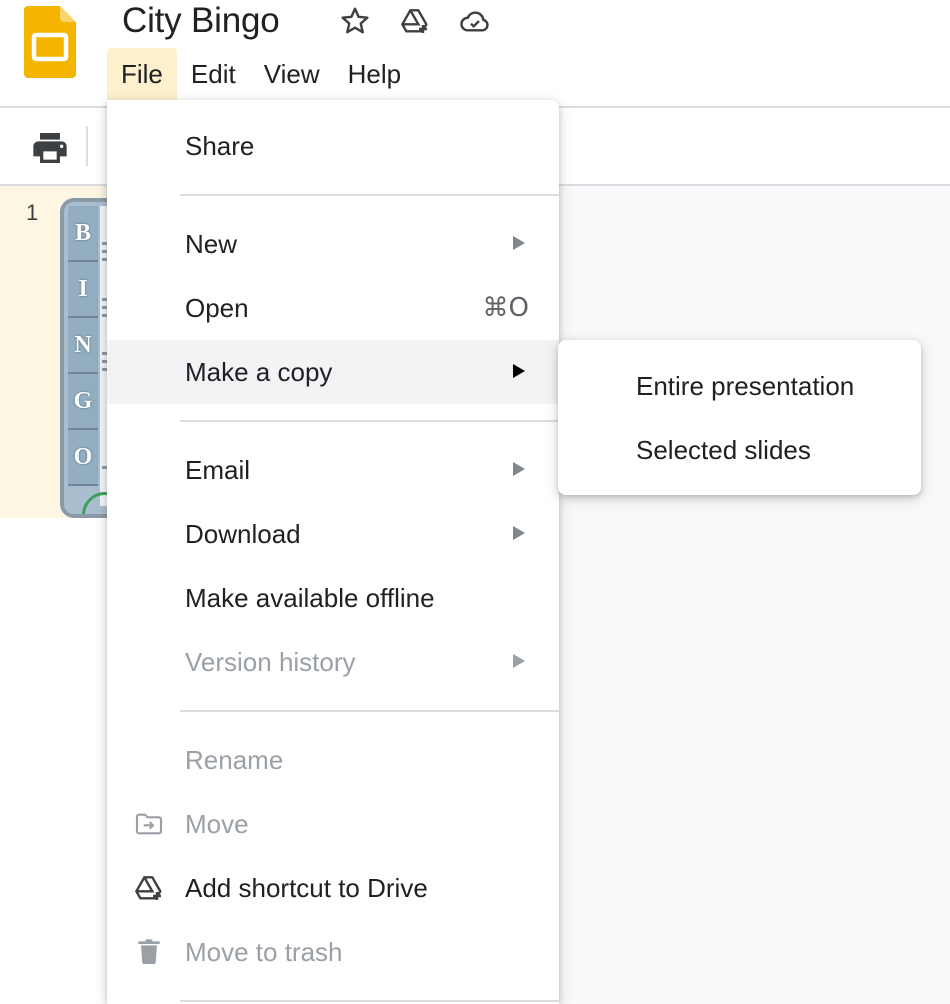 The width and height of the screenshot is (950, 1004). What do you see at coordinates (306, 888) in the screenshot?
I see `menu-item-label: Add shortcut to Drive` at bounding box center [306, 888].